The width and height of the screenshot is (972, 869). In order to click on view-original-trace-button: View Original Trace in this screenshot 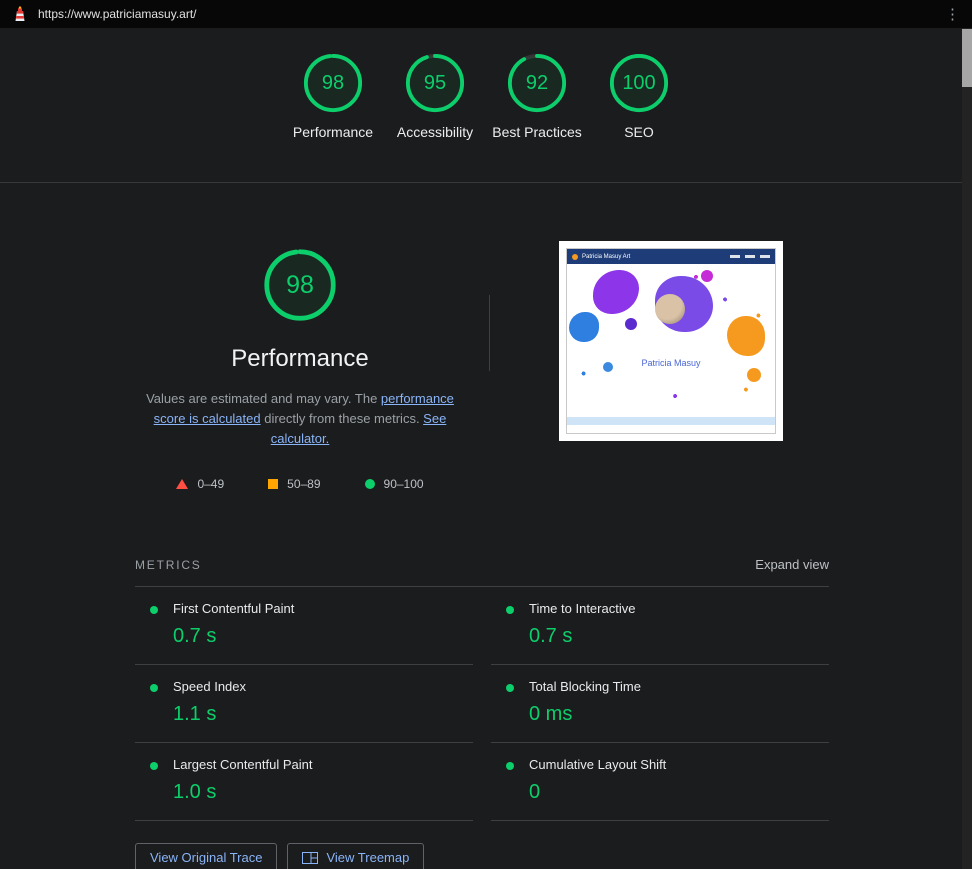, I will do `click(206, 856)`.